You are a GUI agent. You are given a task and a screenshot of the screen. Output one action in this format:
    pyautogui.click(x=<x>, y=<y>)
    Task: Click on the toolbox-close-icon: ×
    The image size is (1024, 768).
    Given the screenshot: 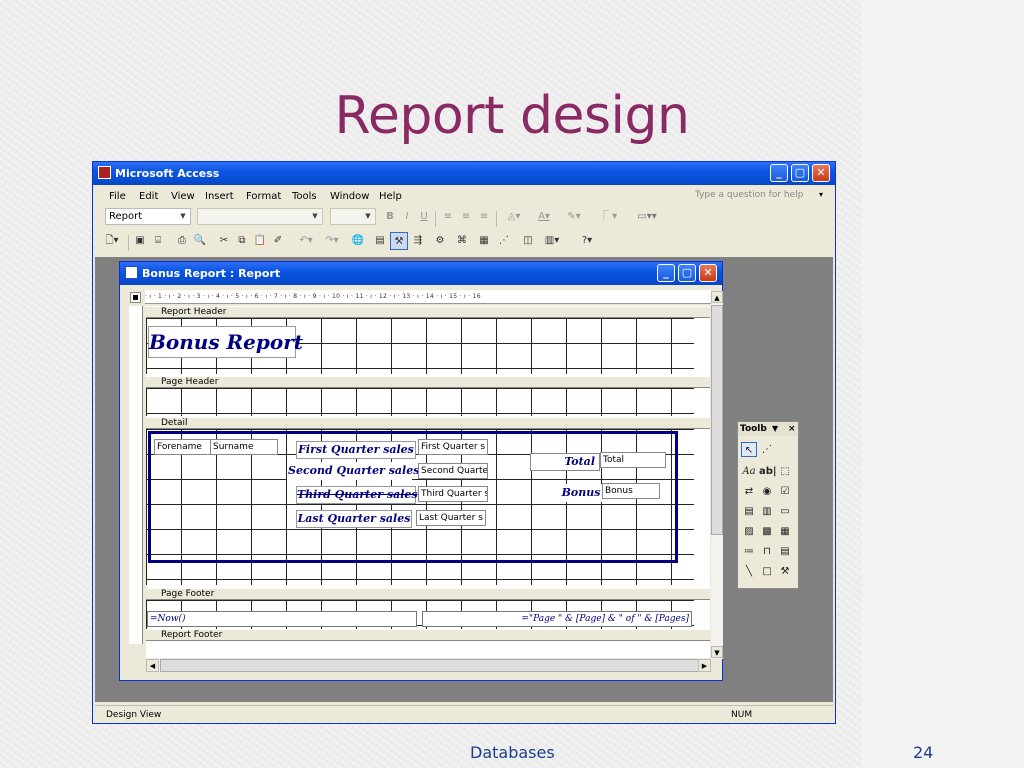 What is the action you would take?
    pyautogui.click(x=792, y=429)
    